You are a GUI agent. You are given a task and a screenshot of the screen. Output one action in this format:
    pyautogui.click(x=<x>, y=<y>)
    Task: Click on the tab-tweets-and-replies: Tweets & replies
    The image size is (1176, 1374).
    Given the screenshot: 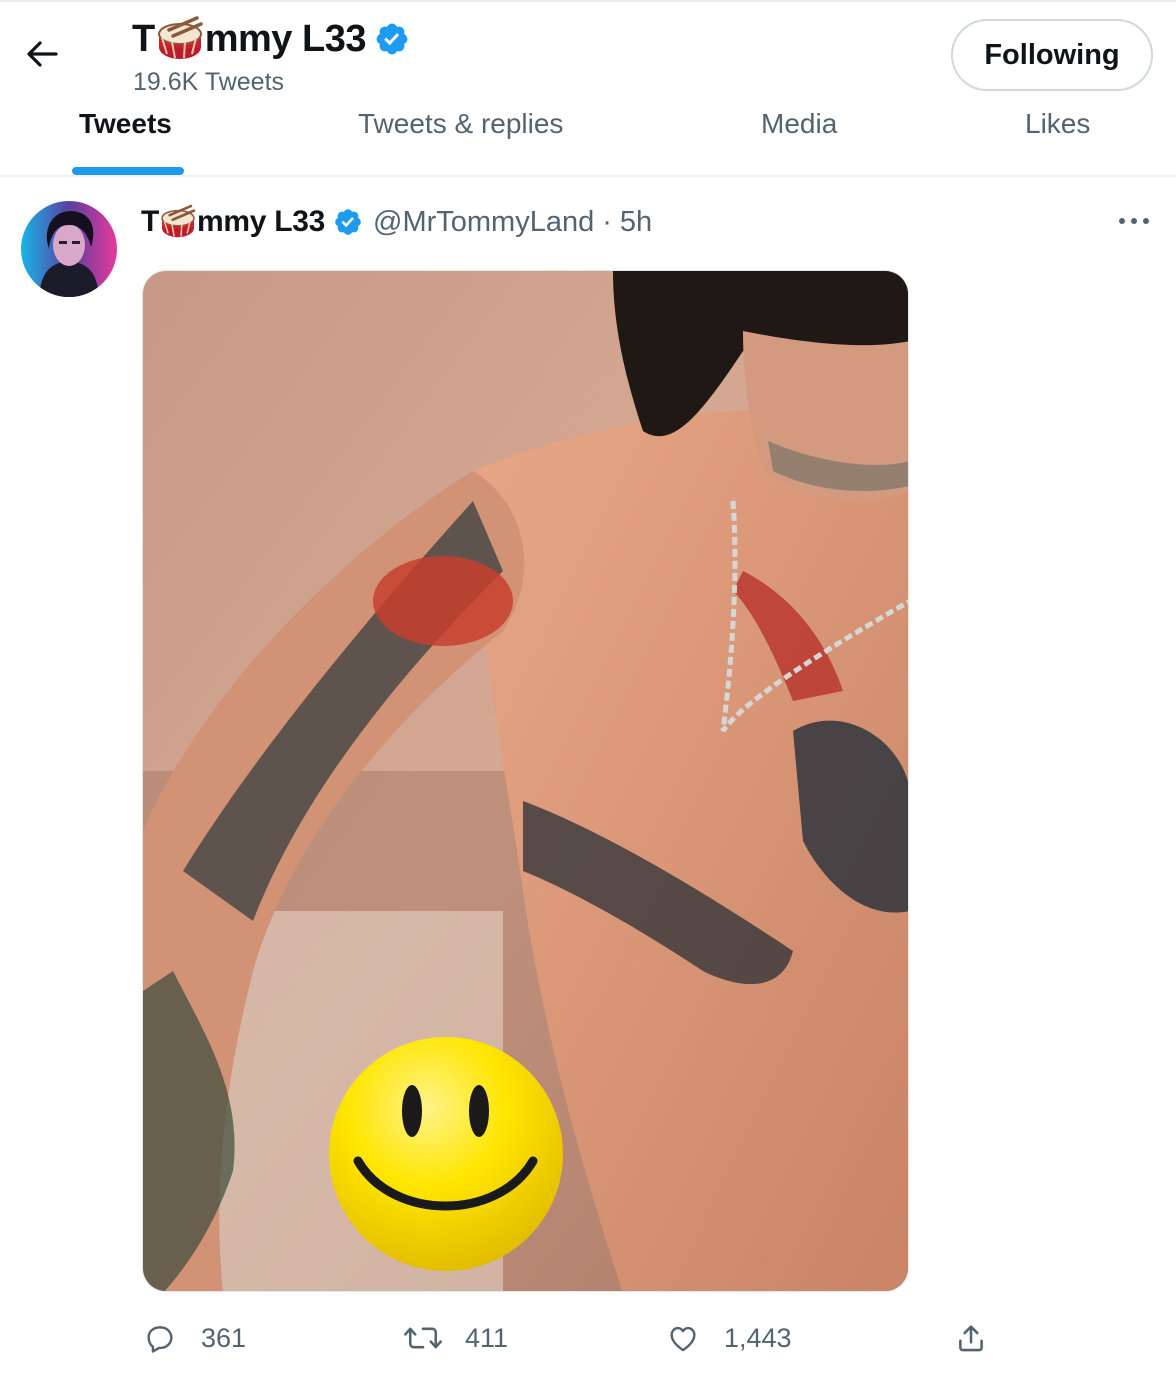 What is the action you would take?
    pyautogui.click(x=460, y=124)
    